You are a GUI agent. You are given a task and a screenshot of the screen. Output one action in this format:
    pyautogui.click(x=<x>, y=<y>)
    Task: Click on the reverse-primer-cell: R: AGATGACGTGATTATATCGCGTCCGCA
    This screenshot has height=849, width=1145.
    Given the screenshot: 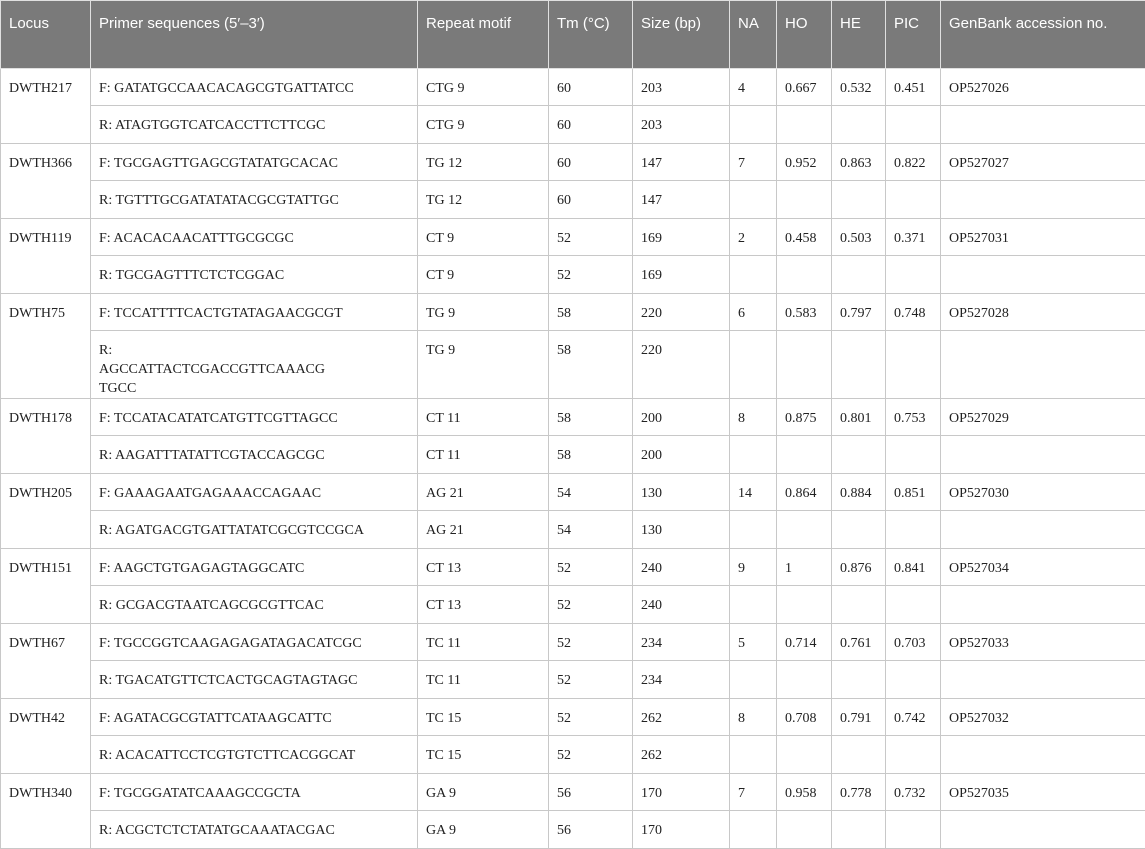 What is the action you would take?
    pyautogui.click(x=254, y=530)
    